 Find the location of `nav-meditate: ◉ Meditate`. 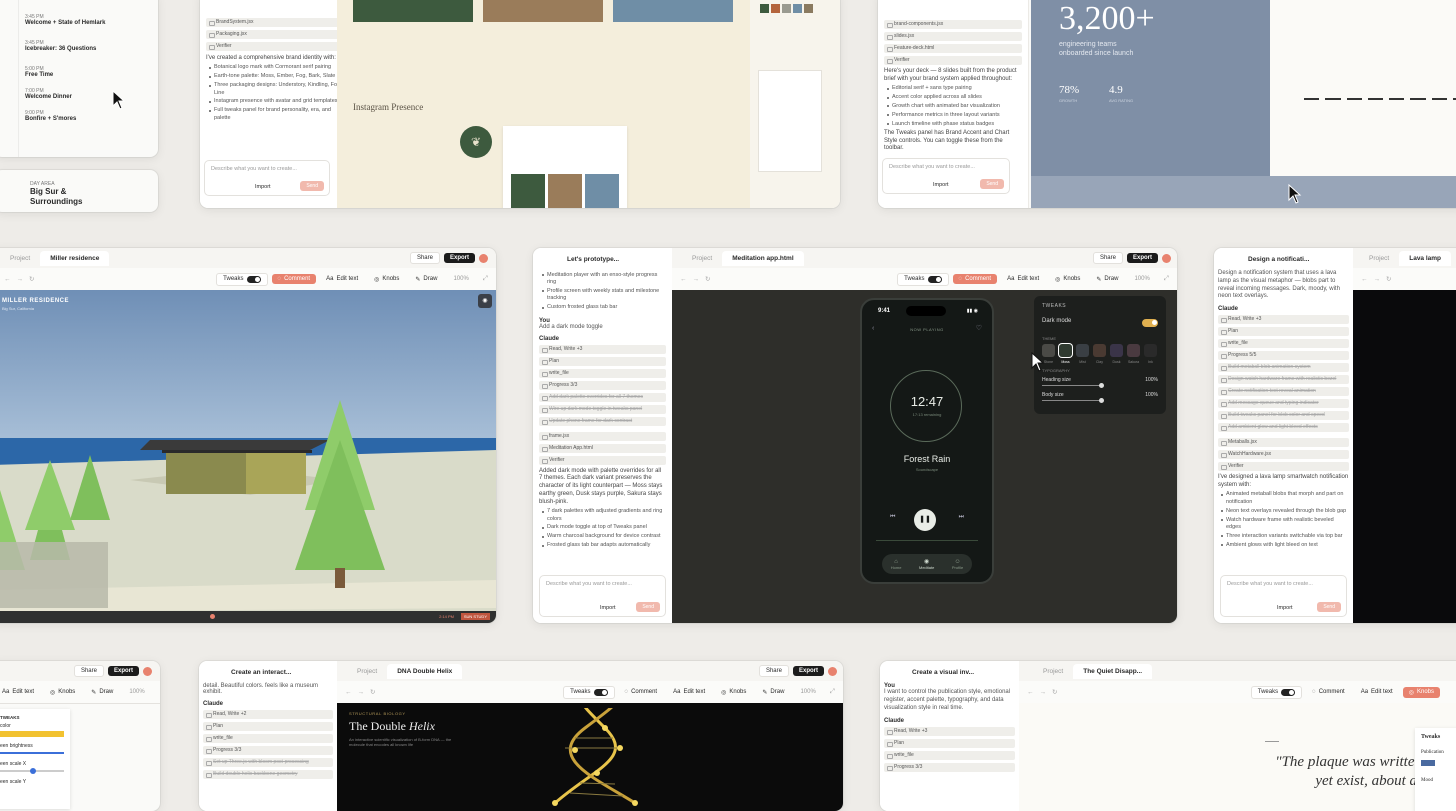

nav-meditate: ◉ Meditate is located at coordinates (926, 564).